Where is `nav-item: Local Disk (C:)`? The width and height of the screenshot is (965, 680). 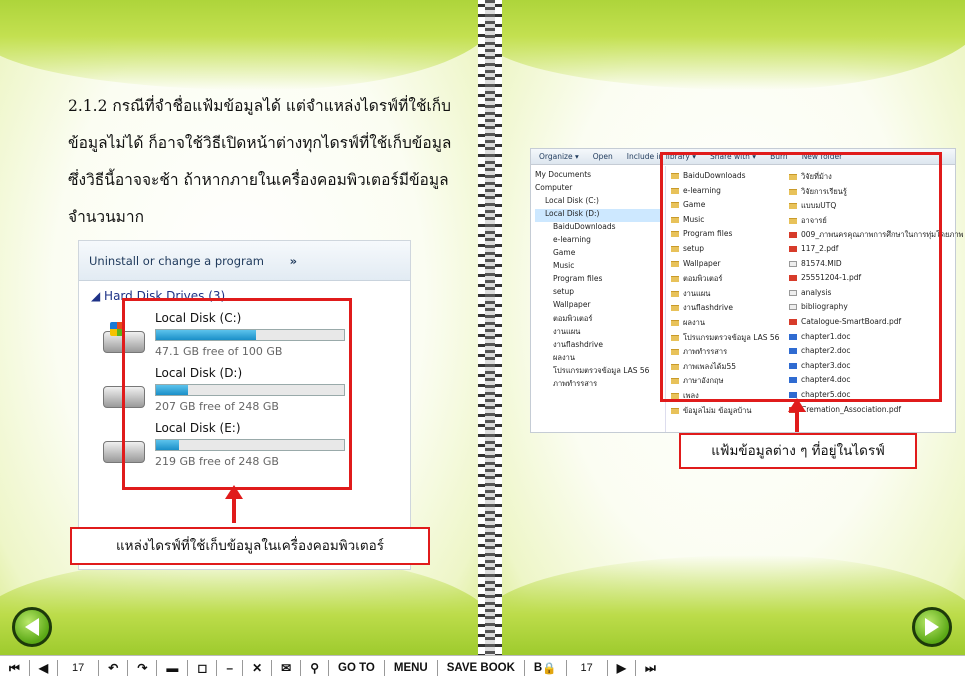 nav-item: Local Disk (C:) is located at coordinates (572, 200).